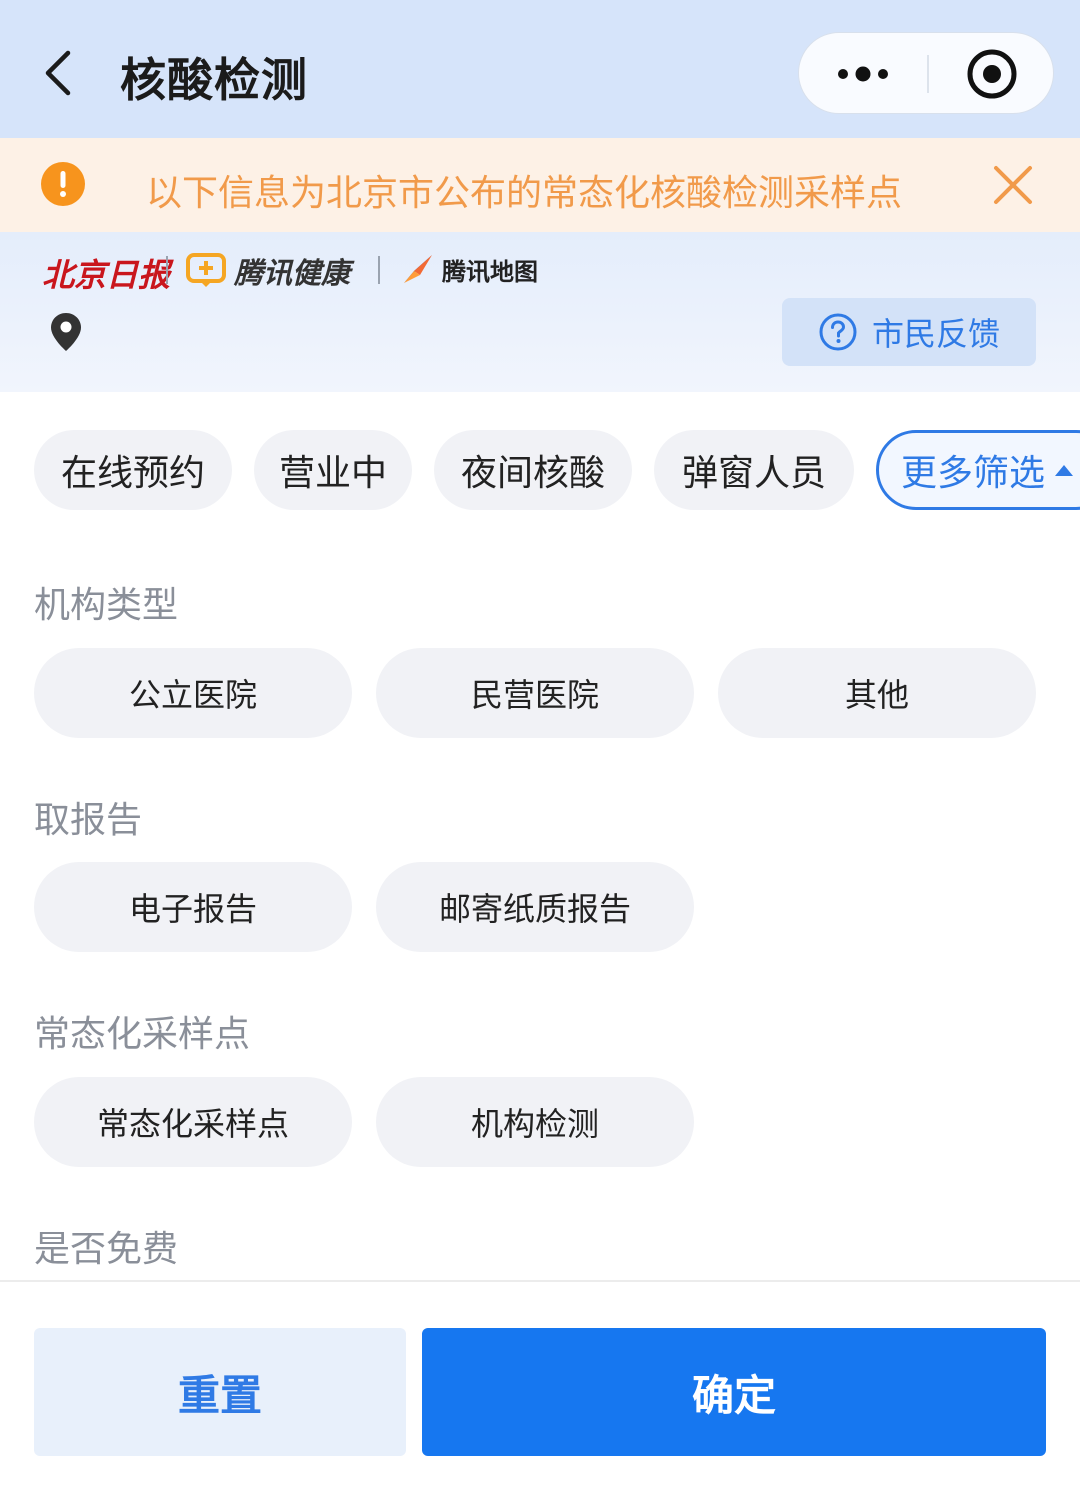  What do you see at coordinates (220, 1392) in the screenshot?
I see `reset-button: 重置` at bounding box center [220, 1392].